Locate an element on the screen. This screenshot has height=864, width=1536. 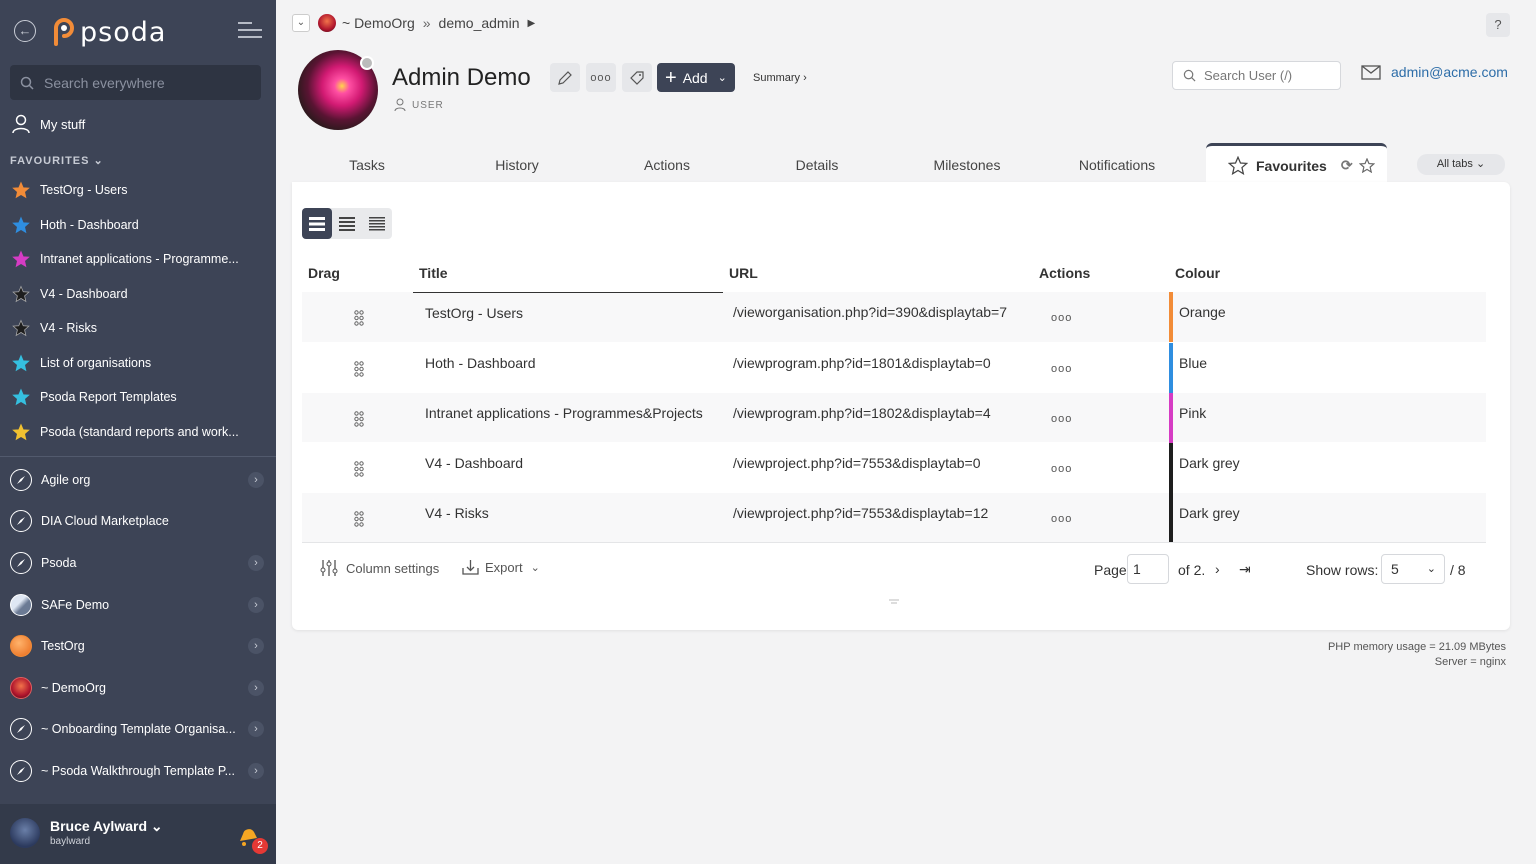
collapse-menu-icon is located at coordinates (250, 31).